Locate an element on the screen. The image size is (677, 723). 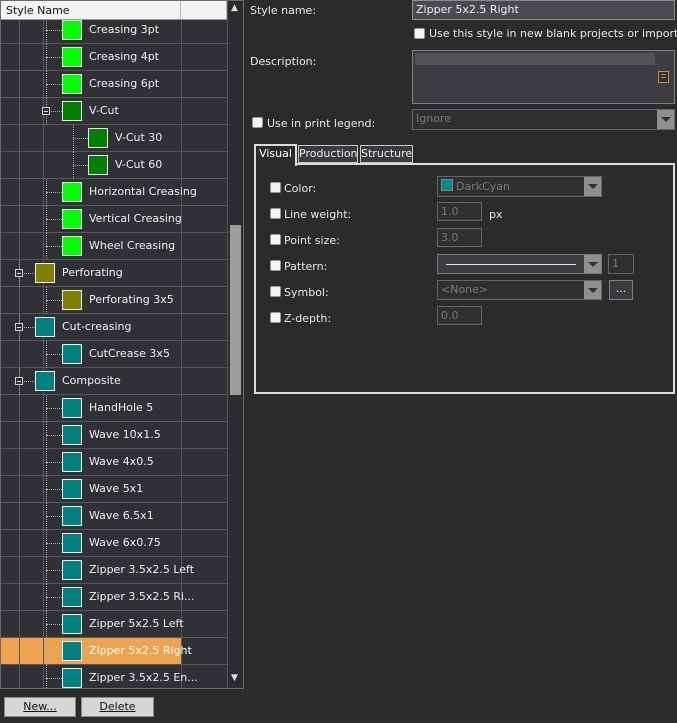
tree-row: Wave 10x1.5 is located at coordinates (114, 435).